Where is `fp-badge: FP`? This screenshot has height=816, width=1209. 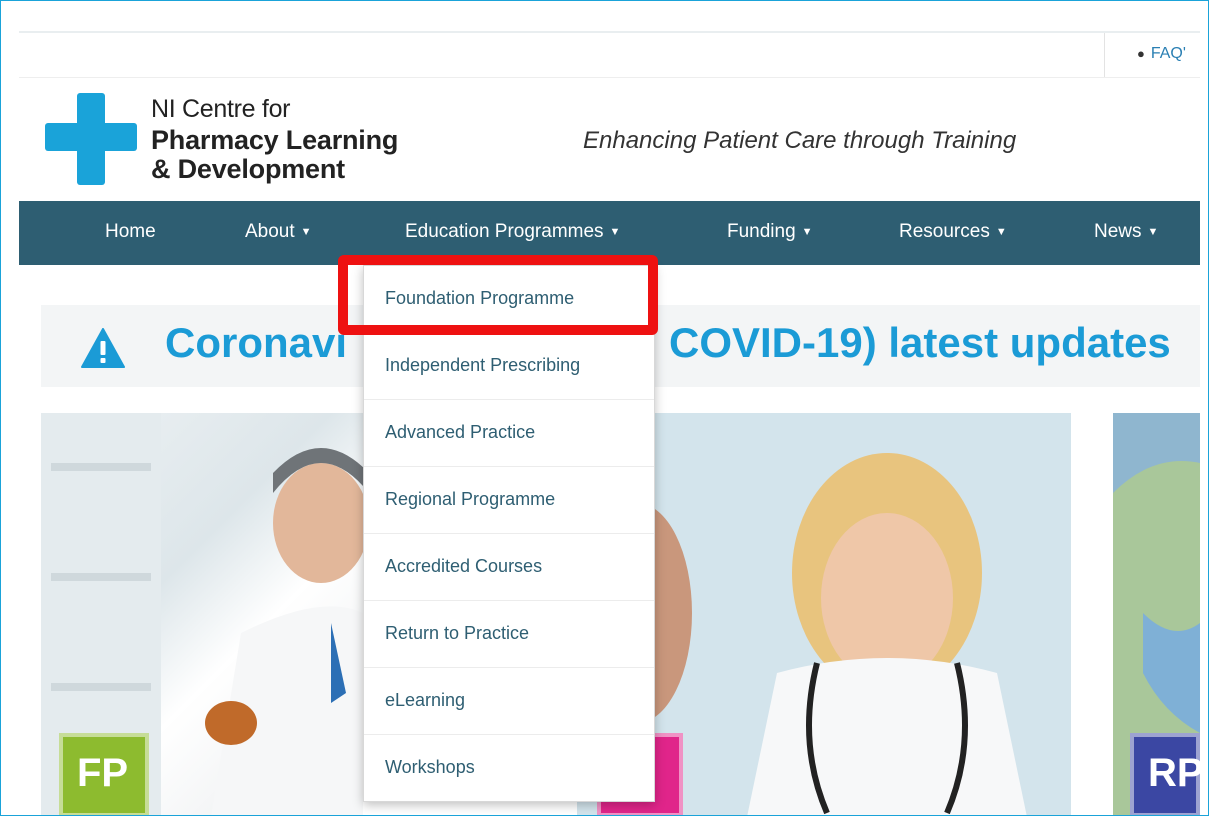
fp-badge: FP is located at coordinates (104, 774).